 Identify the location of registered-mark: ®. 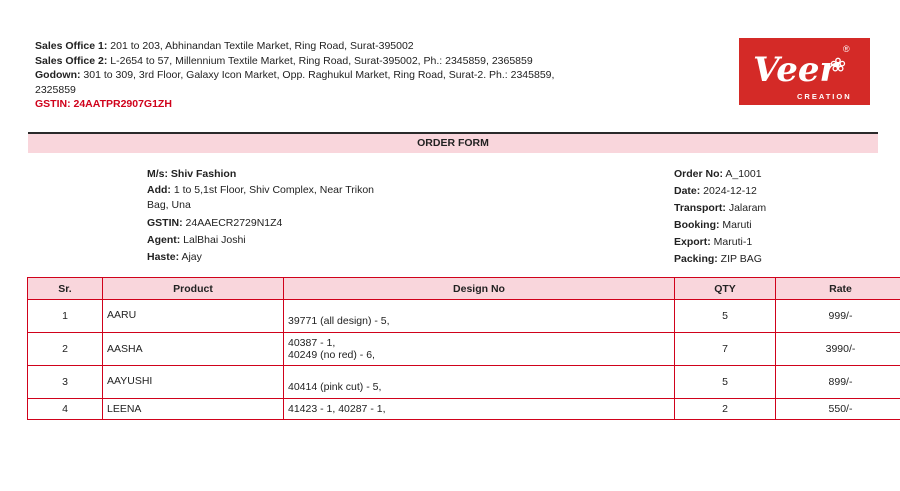
(846, 49).